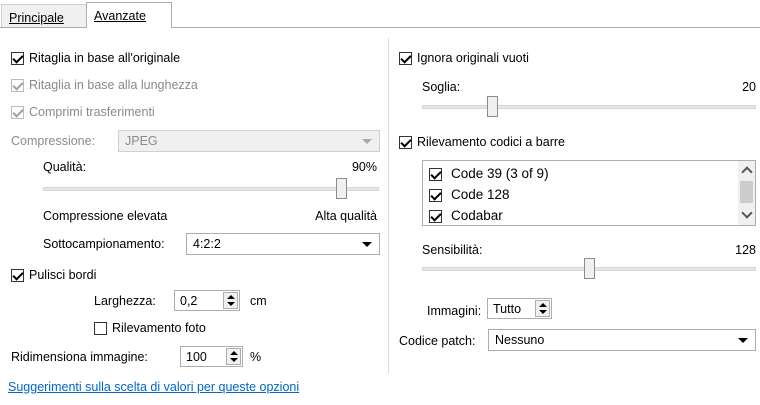 The height and width of the screenshot is (405, 760). I want to click on sensitivity-slider-thumb, so click(589, 268).